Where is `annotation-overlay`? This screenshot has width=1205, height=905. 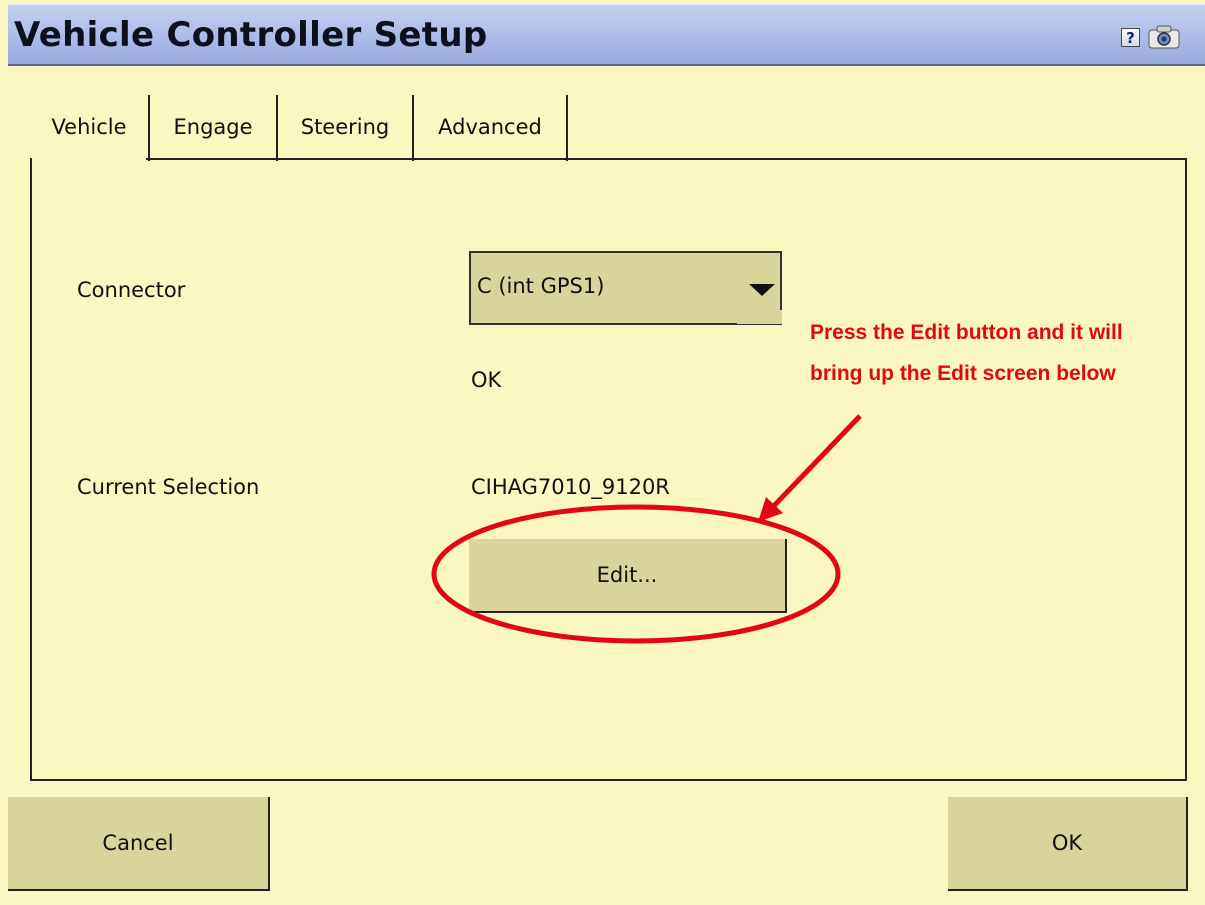
annotation-overlay is located at coordinates (646, 529).